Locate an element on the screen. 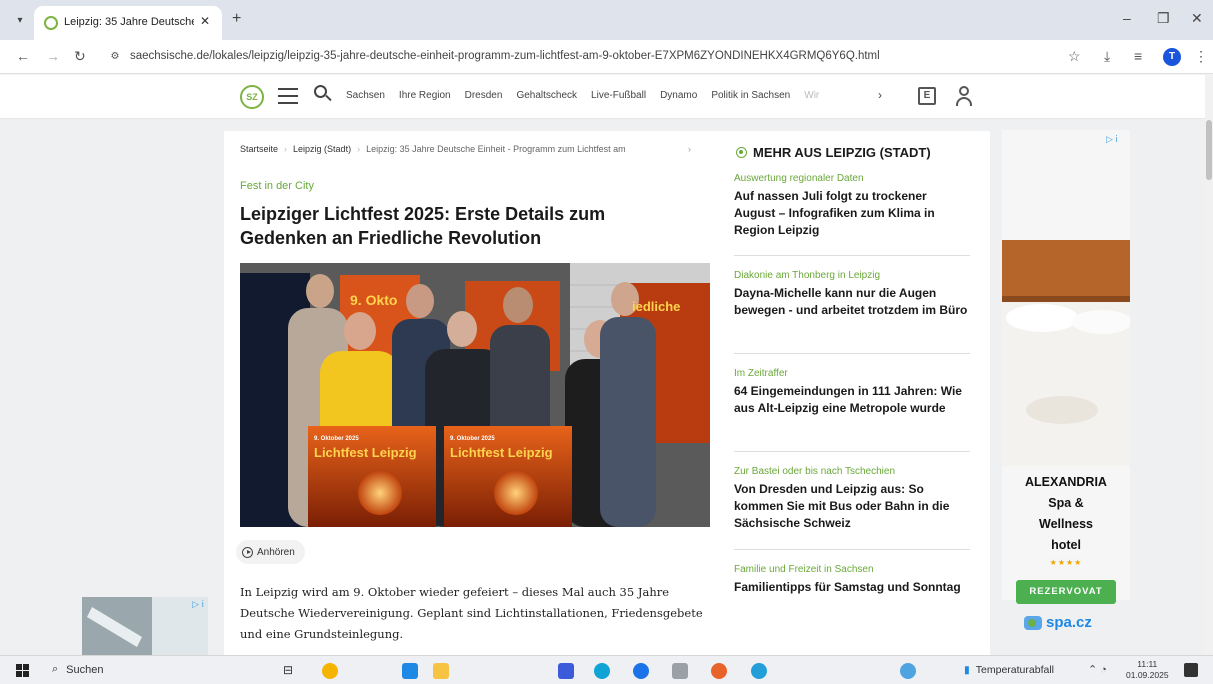 The width and height of the screenshot is (1213, 684). nav-item-politik: Politik in Sachsen is located at coordinates (750, 95).